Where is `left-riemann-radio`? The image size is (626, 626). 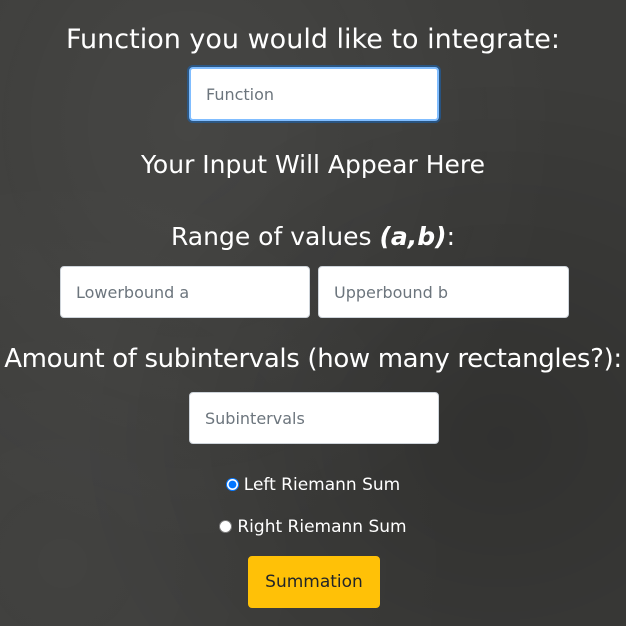
left-riemann-radio is located at coordinates (232, 484).